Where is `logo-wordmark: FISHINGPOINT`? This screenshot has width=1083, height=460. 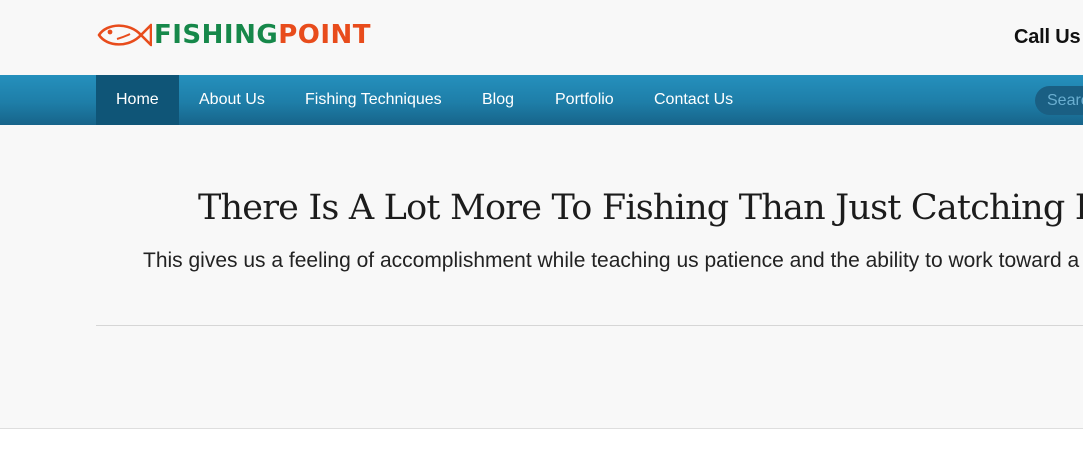 logo-wordmark: FISHINGPOINT is located at coordinates (262, 35).